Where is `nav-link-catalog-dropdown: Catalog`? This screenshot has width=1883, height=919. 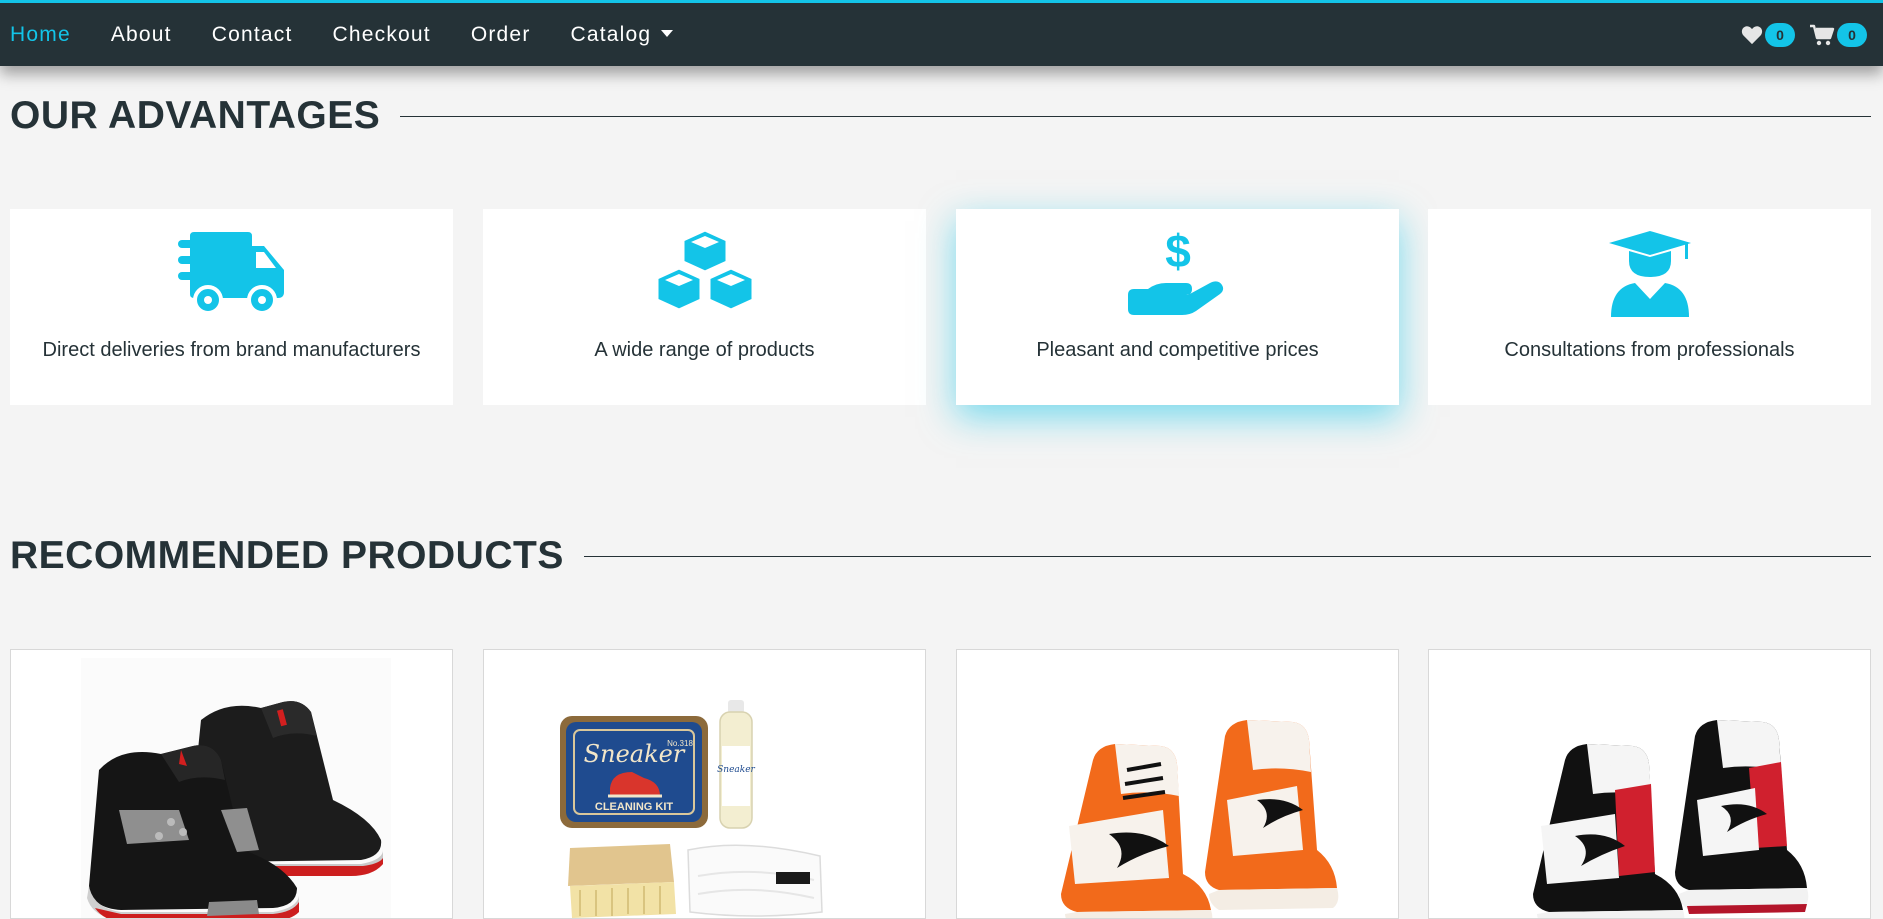
nav-link-catalog-dropdown: Catalog is located at coordinates (622, 35).